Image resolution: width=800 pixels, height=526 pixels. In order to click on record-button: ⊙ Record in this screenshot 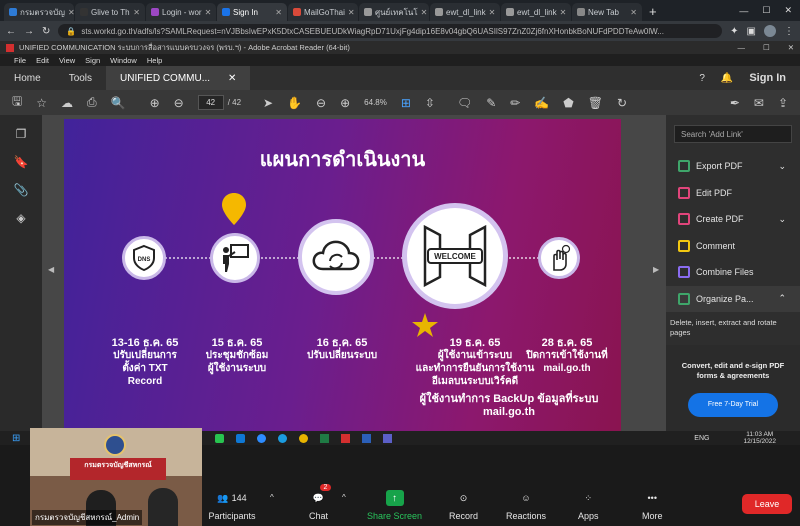, I will do `click(463, 506)`.